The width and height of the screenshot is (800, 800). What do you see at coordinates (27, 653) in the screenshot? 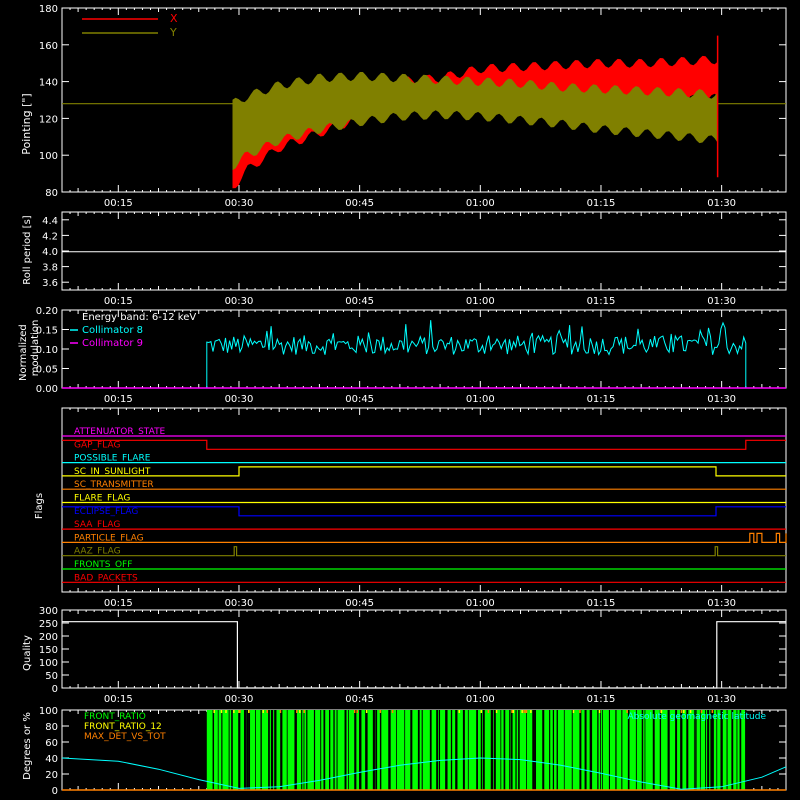
I see `quality-ylabel: Quality` at bounding box center [27, 653].